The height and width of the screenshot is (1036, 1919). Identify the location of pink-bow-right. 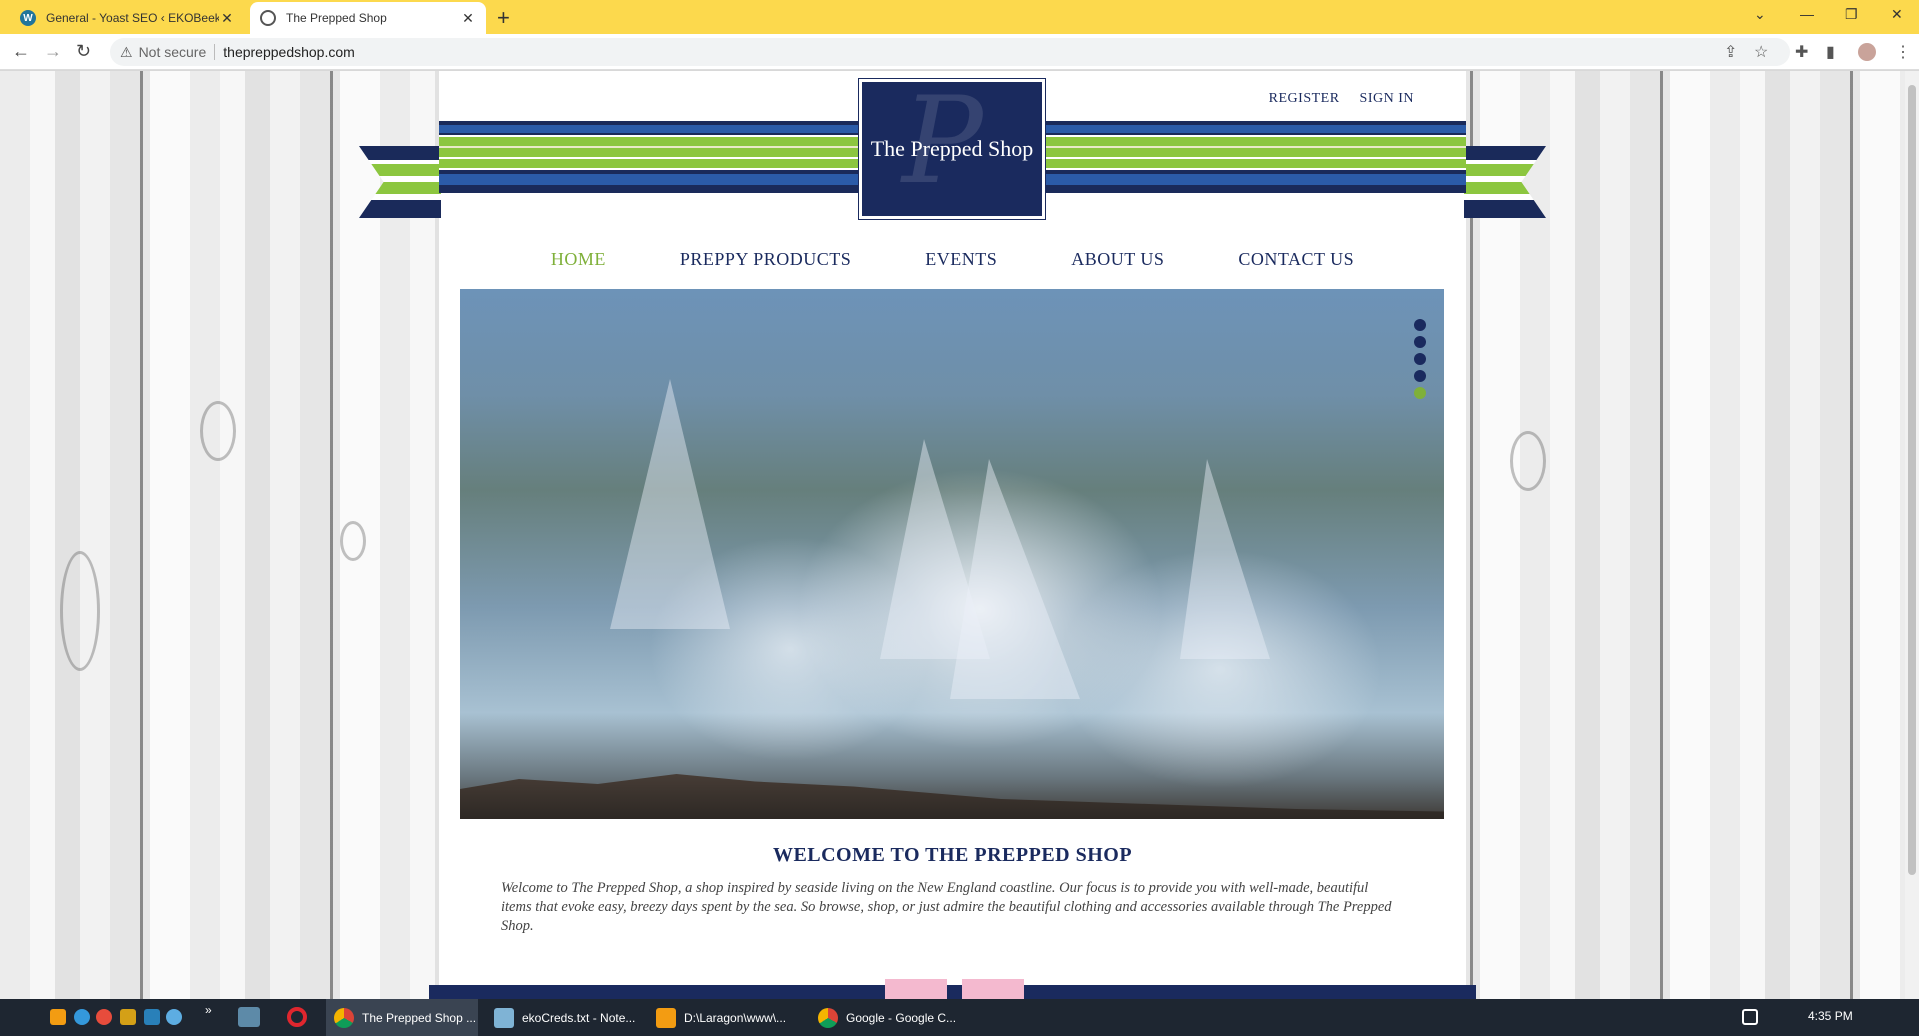
(993, 989).